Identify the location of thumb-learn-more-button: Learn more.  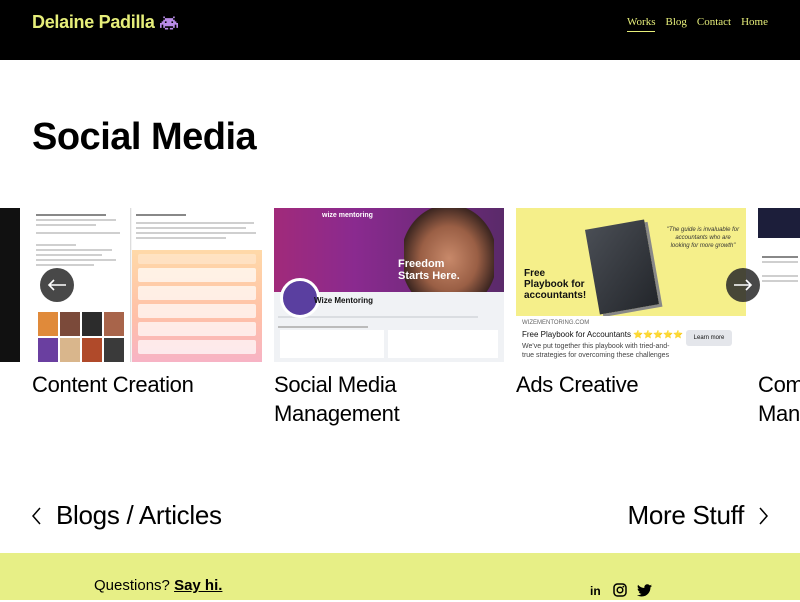
(709, 338).